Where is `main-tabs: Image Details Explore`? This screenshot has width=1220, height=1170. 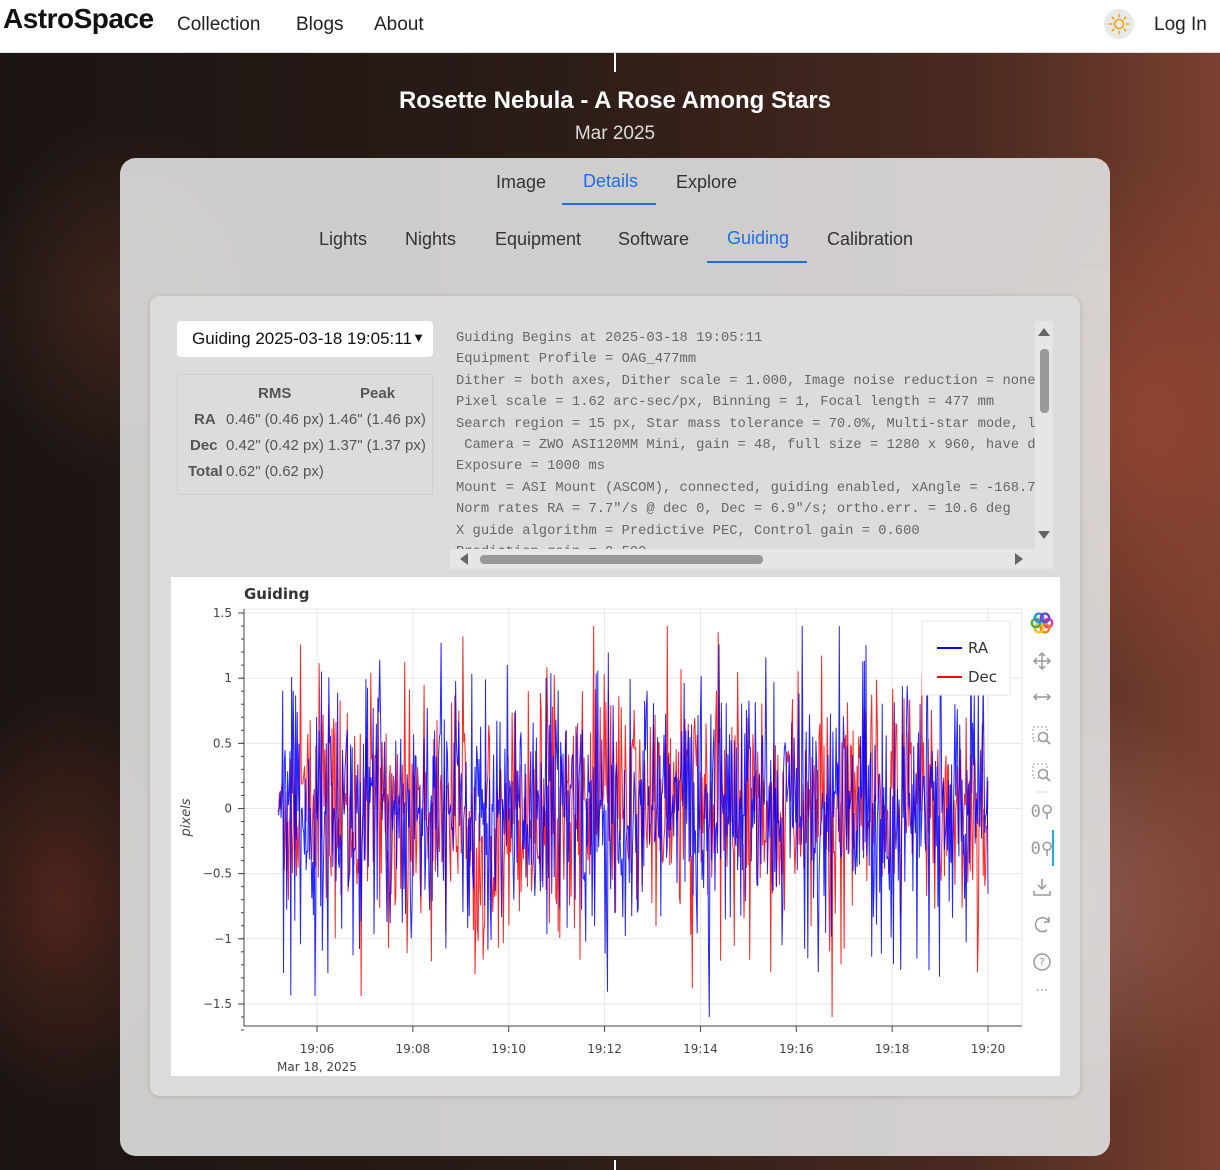
main-tabs: Image Details Explore is located at coordinates (615, 182).